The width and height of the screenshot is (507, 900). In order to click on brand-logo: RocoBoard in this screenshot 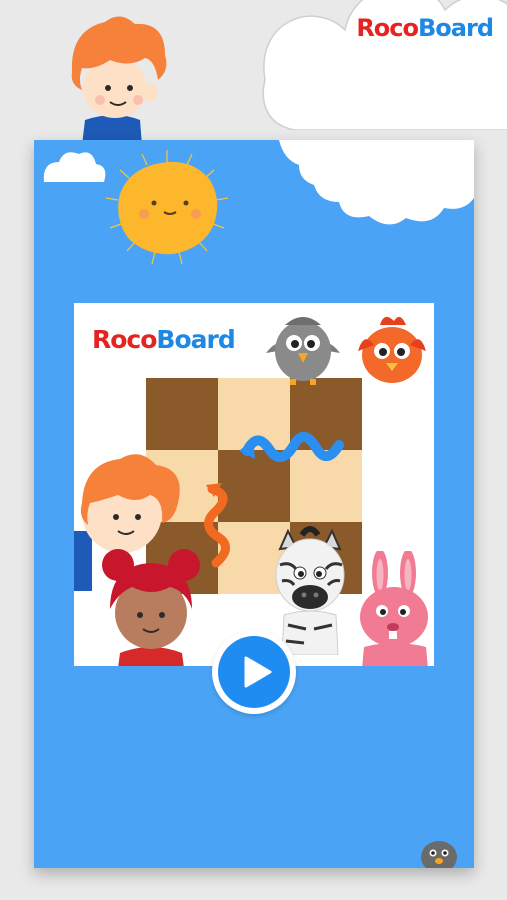, I will do `click(425, 28)`.